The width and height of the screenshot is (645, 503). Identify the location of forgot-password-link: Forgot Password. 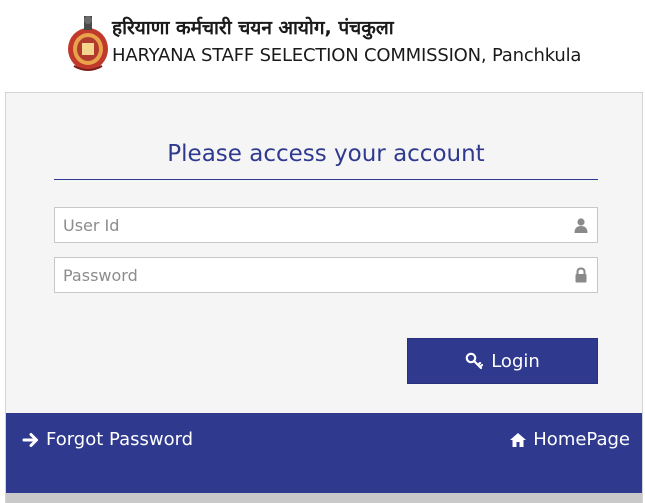
(107, 439).